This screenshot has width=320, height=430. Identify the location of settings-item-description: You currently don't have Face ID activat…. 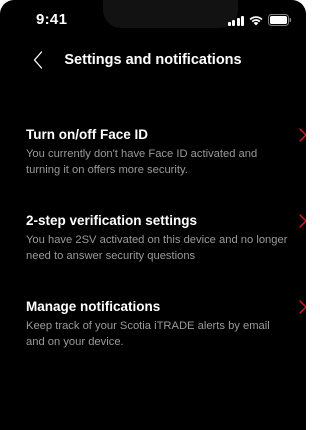
(142, 162).